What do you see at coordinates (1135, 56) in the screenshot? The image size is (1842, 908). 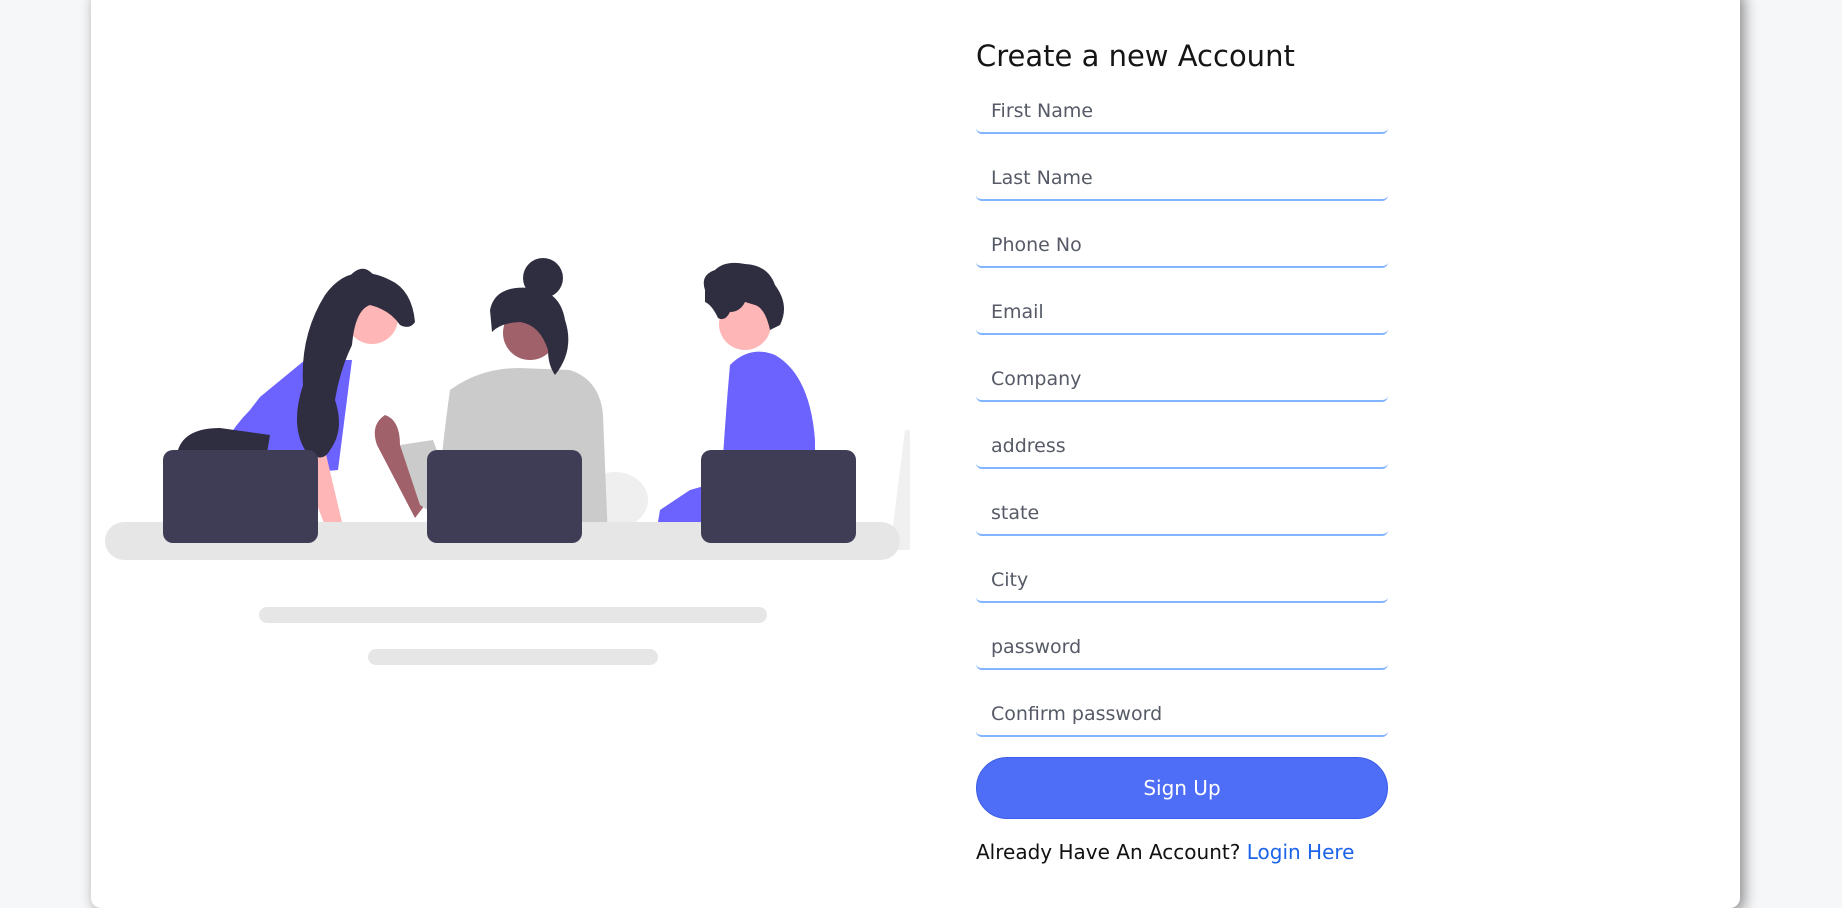 I see `form-title: Create a new Account` at bounding box center [1135, 56].